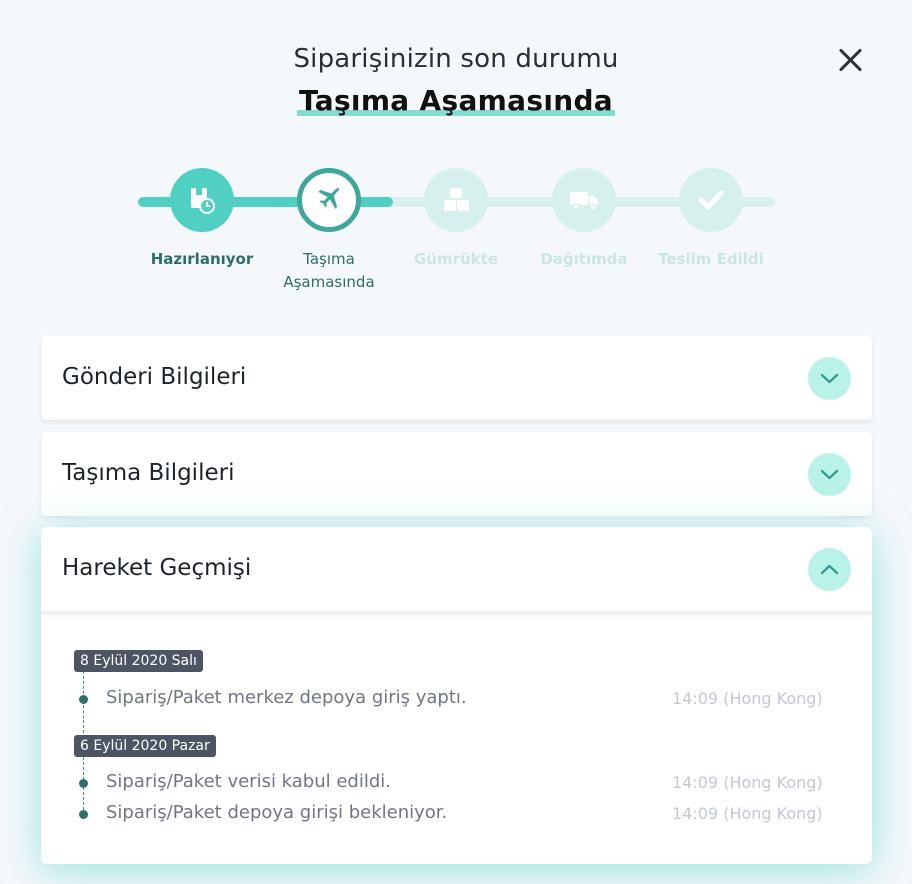 The height and width of the screenshot is (884, 912). Describe the element at coordinates (456, 200) in the screenshot. I see `boxes-icon` at that location.